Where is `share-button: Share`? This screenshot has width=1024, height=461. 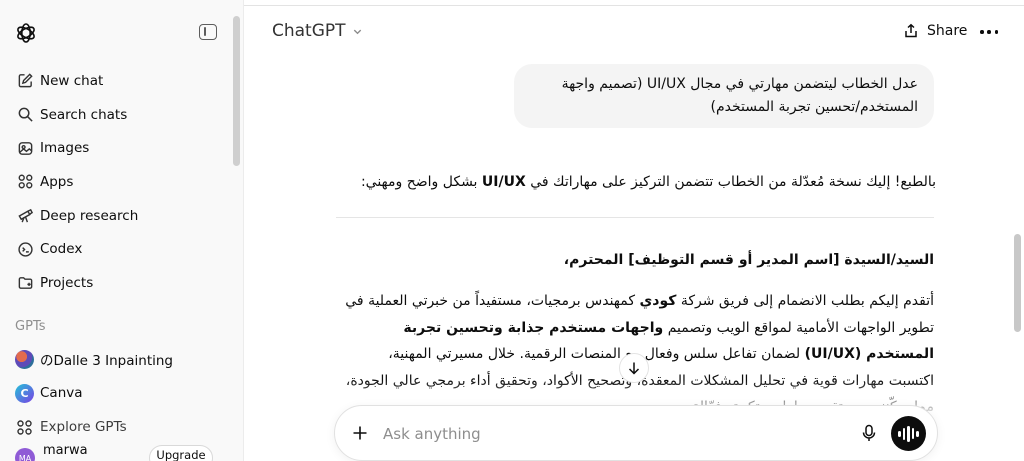 share-button: Share is located at coordinates (935, 31).